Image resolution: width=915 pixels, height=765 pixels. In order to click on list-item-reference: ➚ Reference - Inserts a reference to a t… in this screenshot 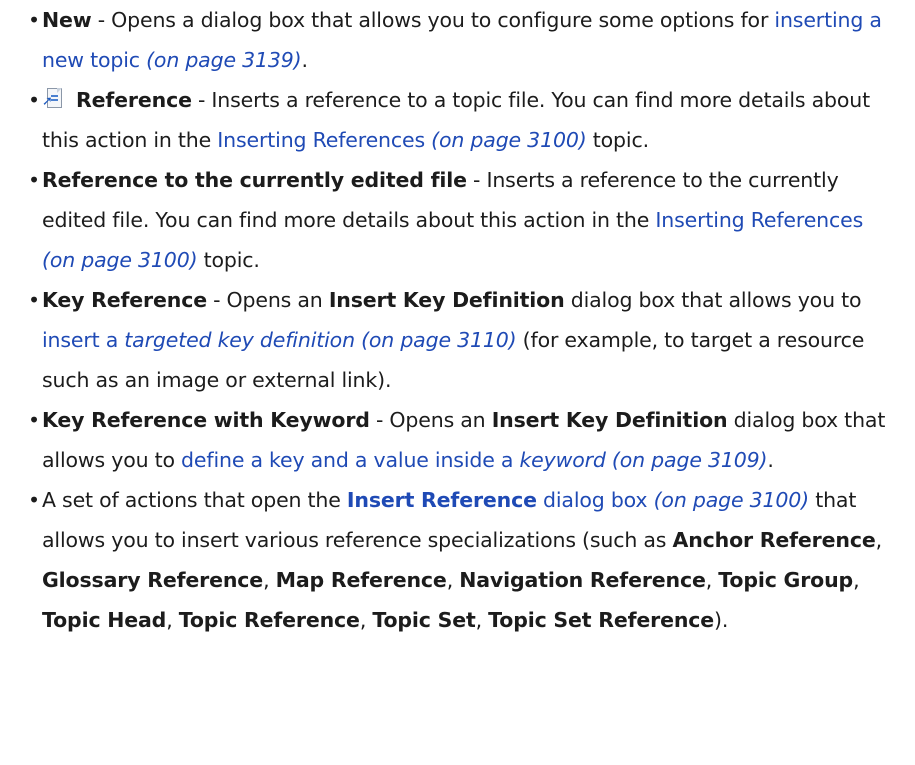, I will do `click(461, 120)`.